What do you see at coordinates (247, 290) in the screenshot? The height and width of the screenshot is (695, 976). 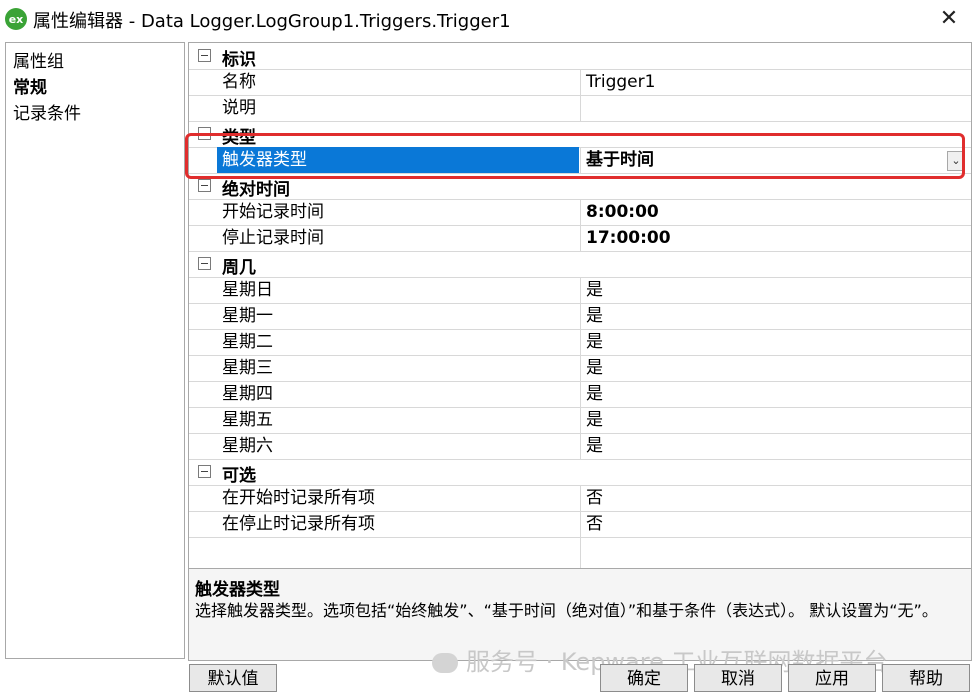 I see `property-name: 星期日` at bounding box center [247, 290].